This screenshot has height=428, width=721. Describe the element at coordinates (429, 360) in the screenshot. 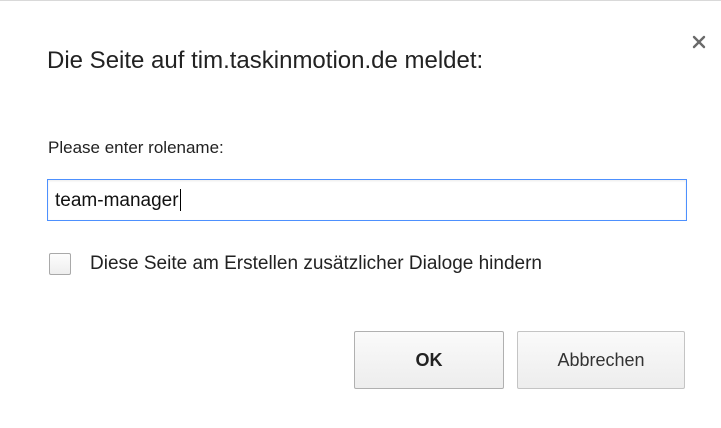

I see `ok-button: OK` at that location.